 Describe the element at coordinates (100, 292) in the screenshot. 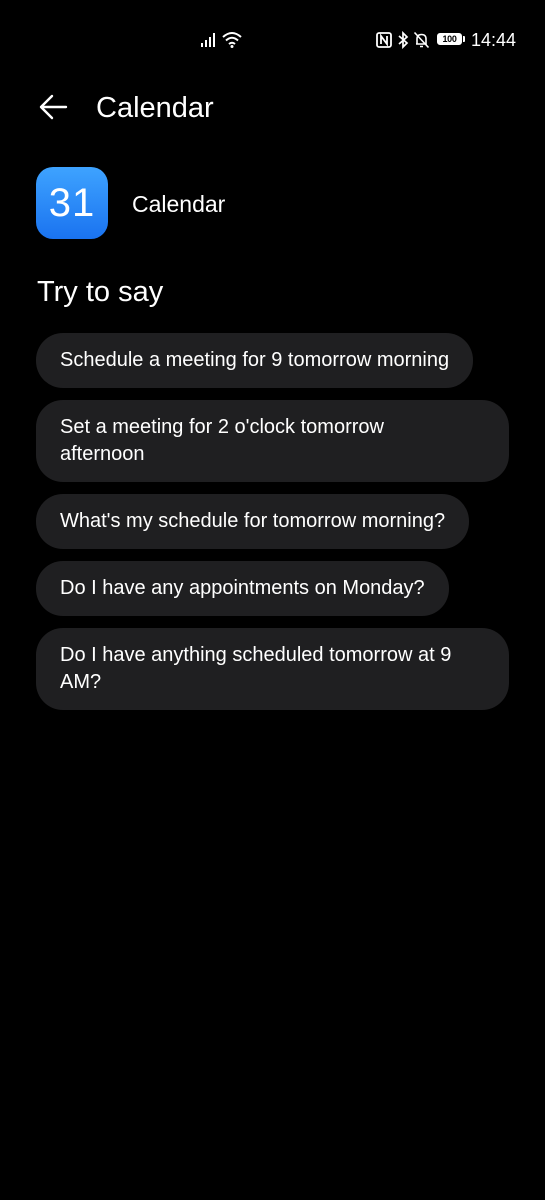

I see `section-title: Try to say` at that location.